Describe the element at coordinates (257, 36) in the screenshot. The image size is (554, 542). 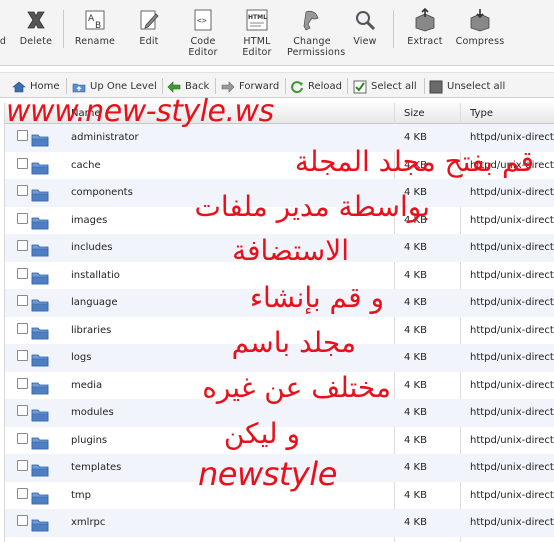
I see `html-editor-button: HTML HTML Editor` at that location.